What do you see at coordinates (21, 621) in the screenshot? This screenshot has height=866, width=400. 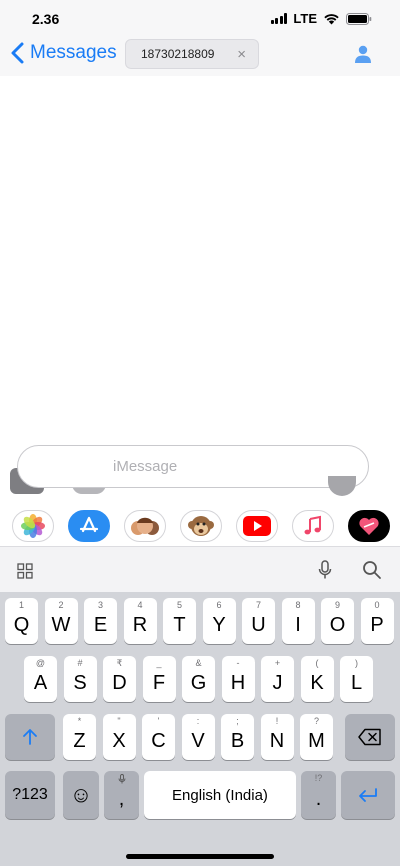 I see `key-q: 1Q` at bounding box center [21, 621].